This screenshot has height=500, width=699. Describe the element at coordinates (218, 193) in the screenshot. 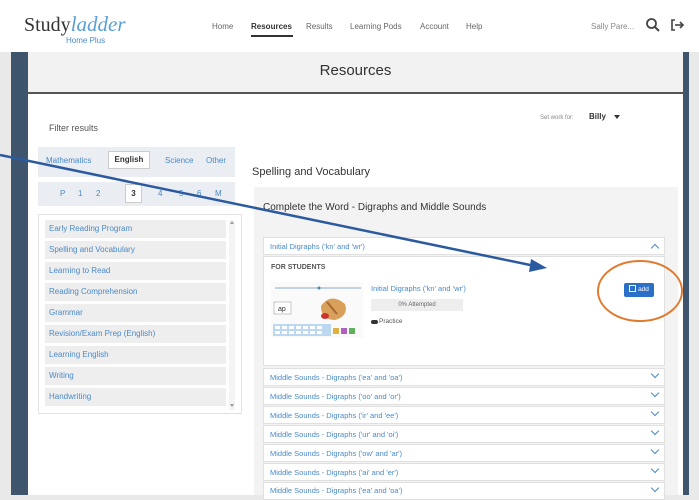

I see `grade-m: M` at that location.